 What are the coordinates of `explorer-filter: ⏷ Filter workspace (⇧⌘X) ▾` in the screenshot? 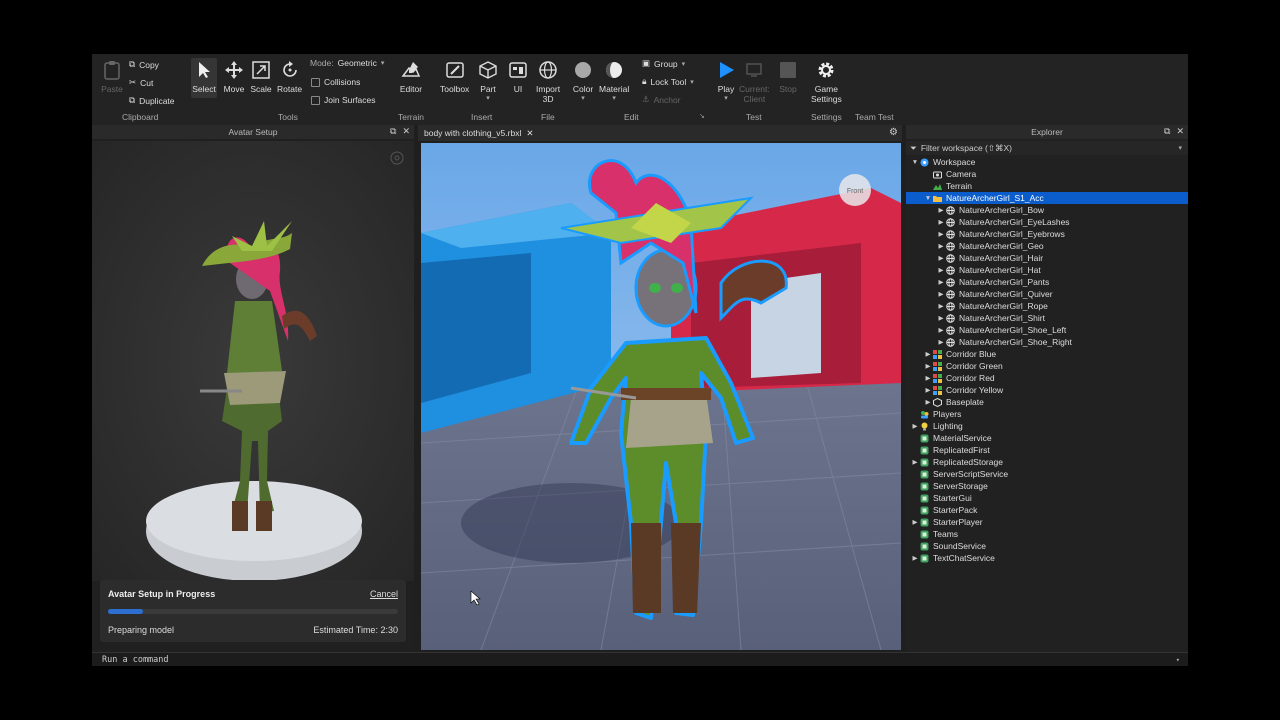 It's located at (1047, 148).